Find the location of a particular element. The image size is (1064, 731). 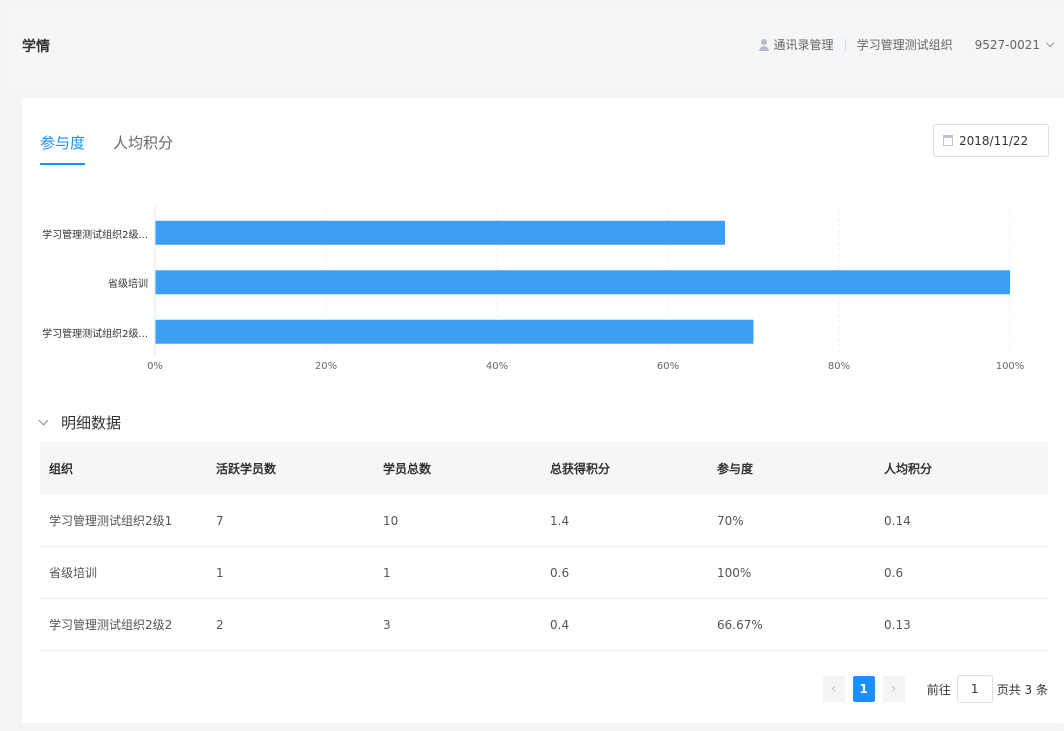

header-actions: 通讯录管理 学习管理测试组织 9527-0021 is located at coordinates (906, 44).